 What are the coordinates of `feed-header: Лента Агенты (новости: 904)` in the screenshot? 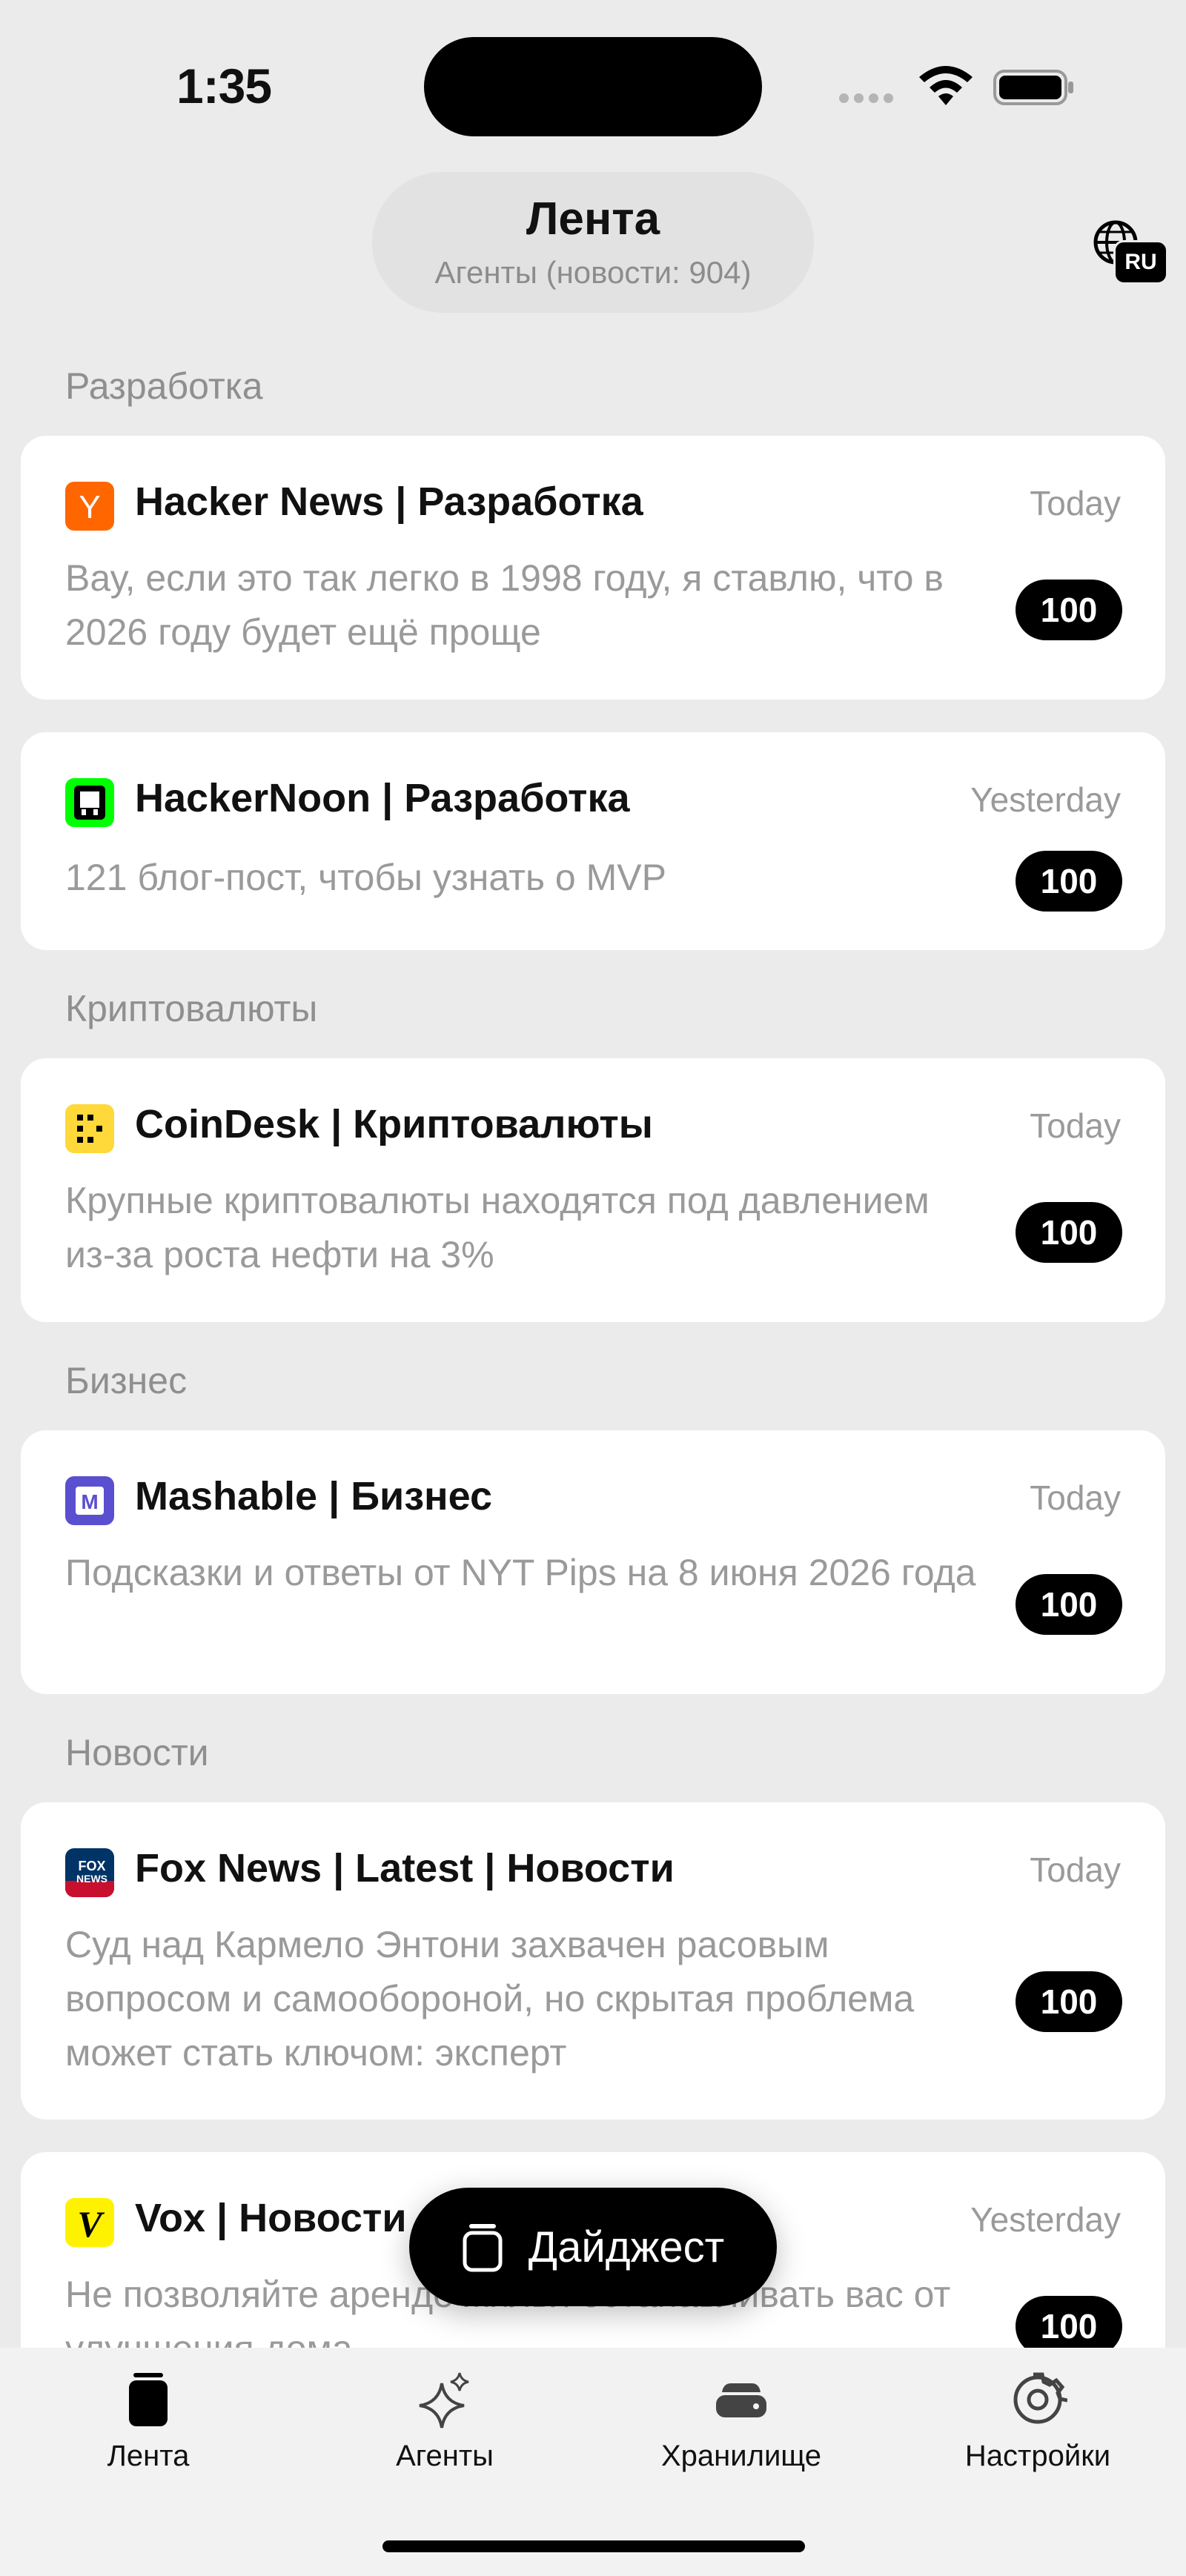 It's located at (593, 242).